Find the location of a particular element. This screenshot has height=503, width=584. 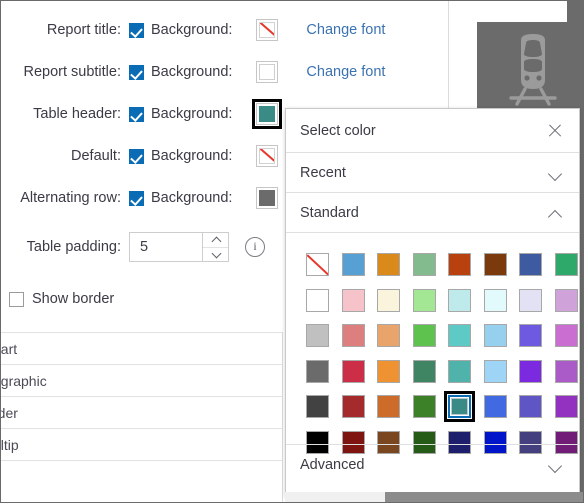

list-item: oltip is located at coordinates (142, 444).